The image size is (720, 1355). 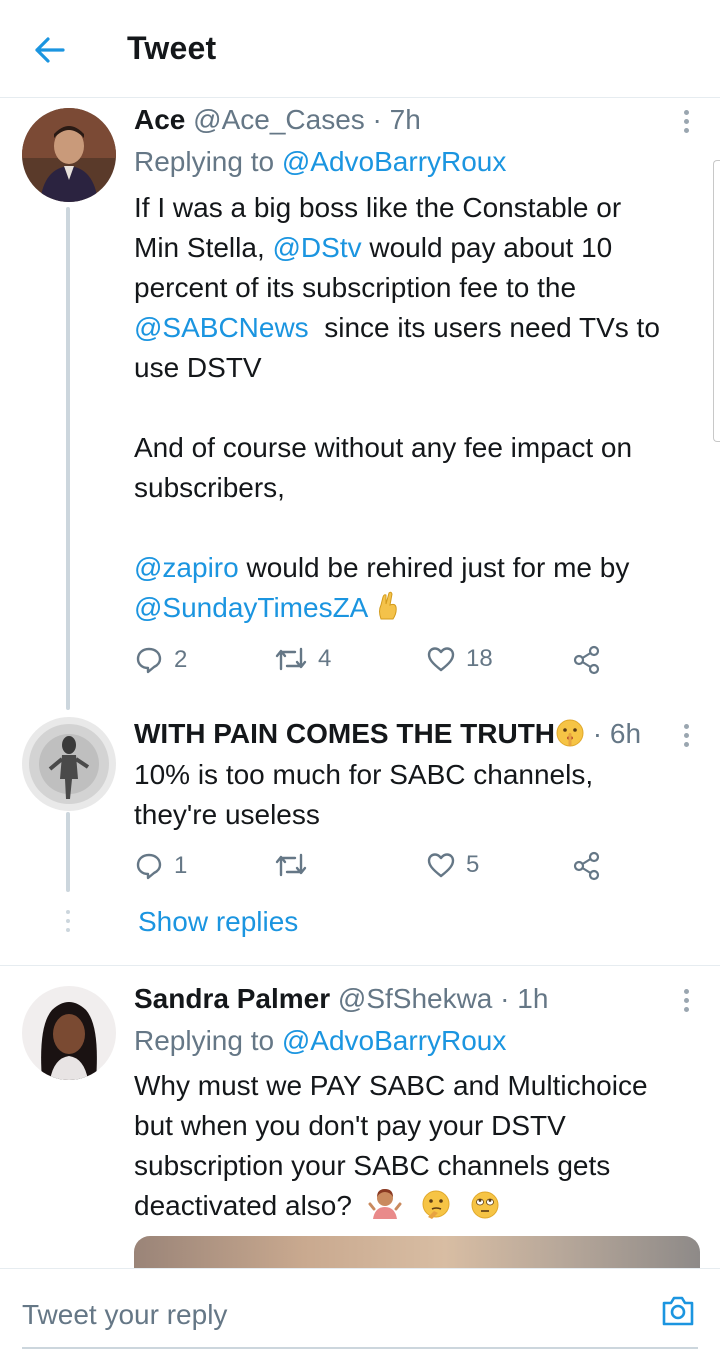 What do you see at coordinates (68, 921) in the screenshot?
I see `thread-dots` at bounding box center [68, 921].